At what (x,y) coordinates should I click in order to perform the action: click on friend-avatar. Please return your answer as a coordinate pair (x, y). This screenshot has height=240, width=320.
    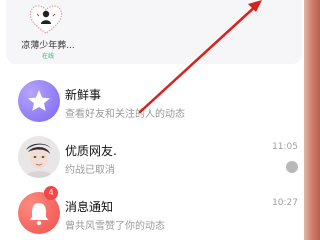
    Looking at the image, I should click on (46, 19).